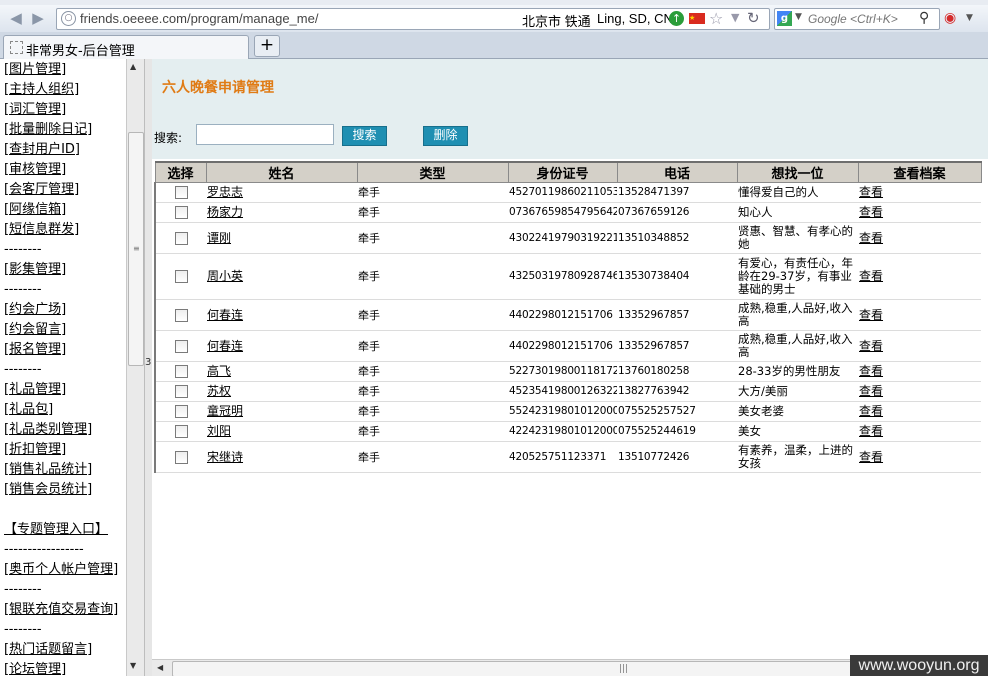 This screenshot has height=676, width=988. What do you see at coordinates (35, 109) in the screenshot?
I see `sidebar-item-label: [词汇管理]` at bounding box center [35, 109].